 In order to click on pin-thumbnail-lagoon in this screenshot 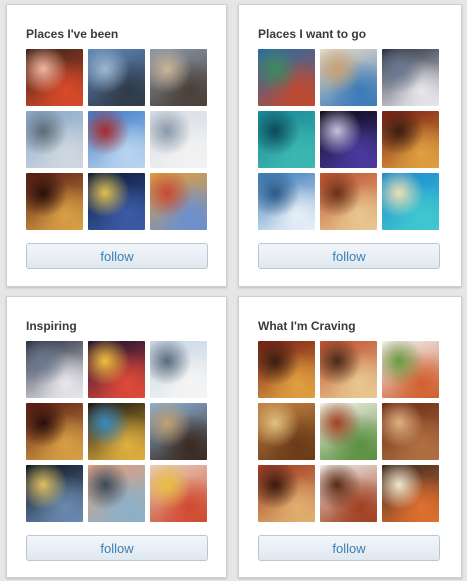, I will do `click(286, 139)`.